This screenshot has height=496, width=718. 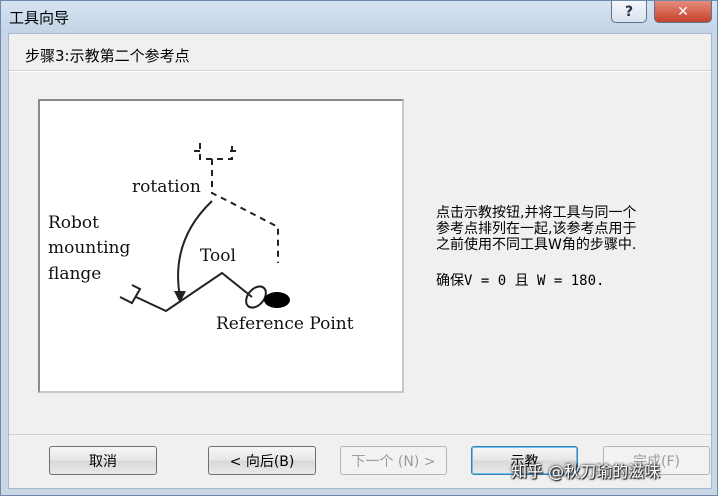 What do you see at coordinates (39, 18) in the screenshot?
I see `window-title: 工具向导` at bounding box center [39, 18].